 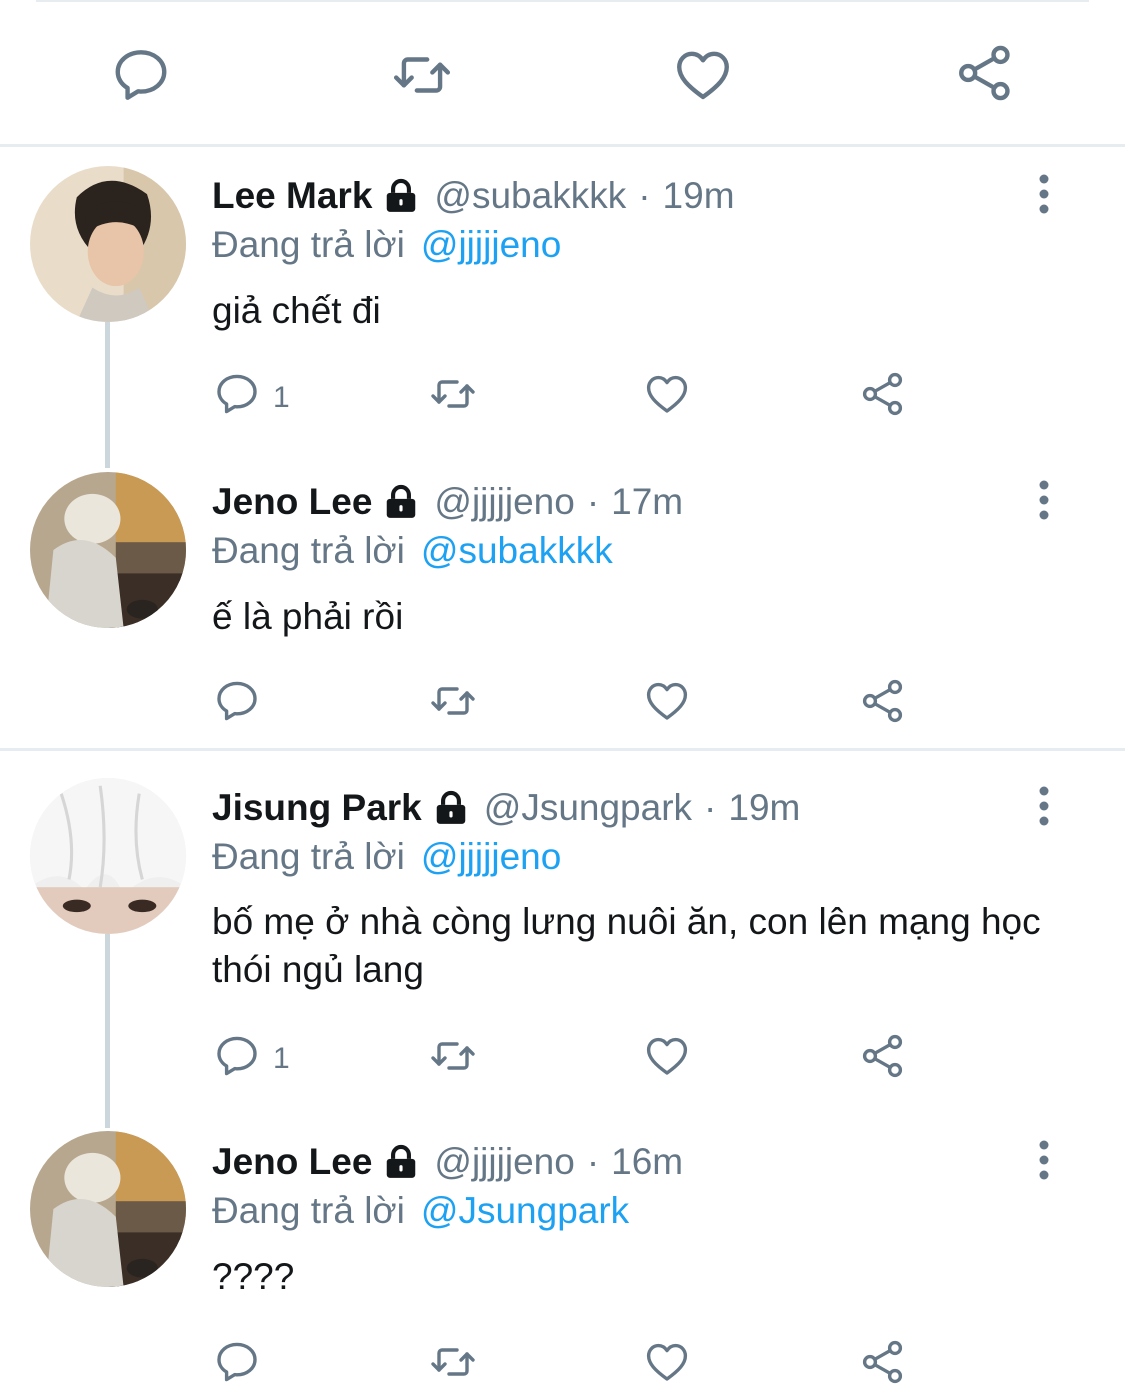 I want to click on replying-to-handle: @Jsungpark, so click(x=525, y=1211).